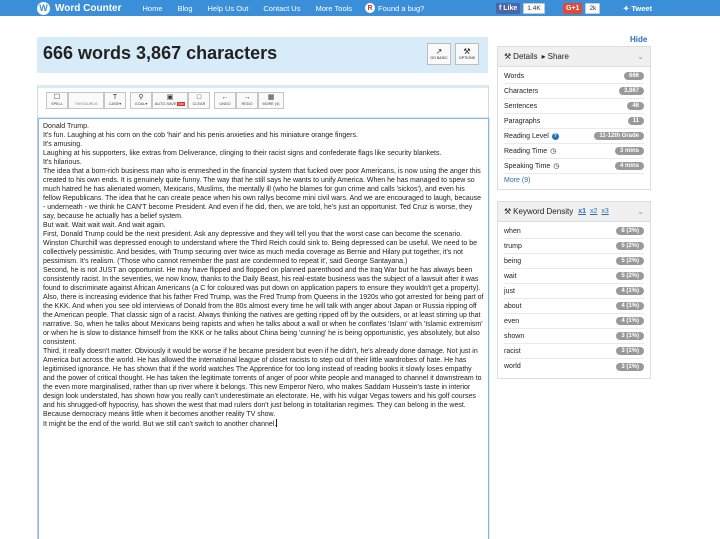  What do you see at coordinates (512, 351) in the screenshot?
I see `keyword: racist` at bounding box center [512, 351].